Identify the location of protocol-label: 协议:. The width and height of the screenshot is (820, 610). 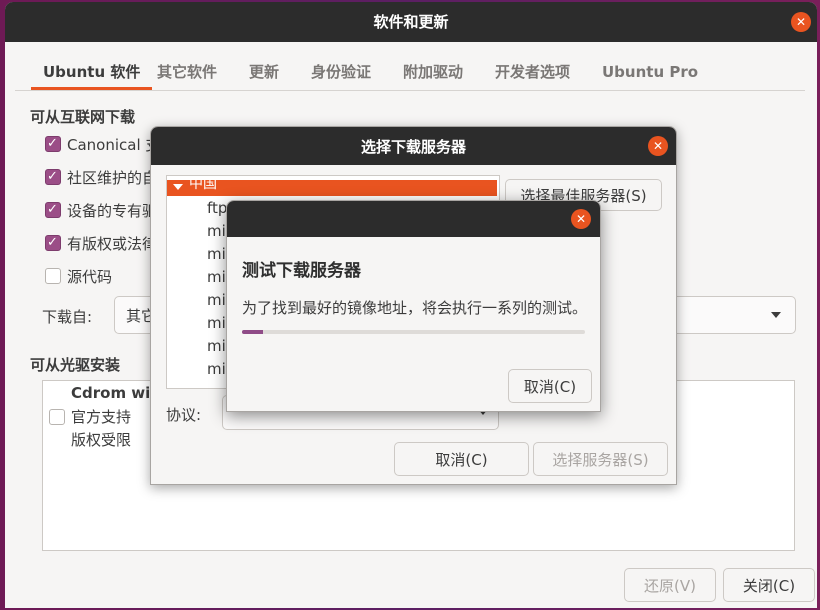
(184, 415).